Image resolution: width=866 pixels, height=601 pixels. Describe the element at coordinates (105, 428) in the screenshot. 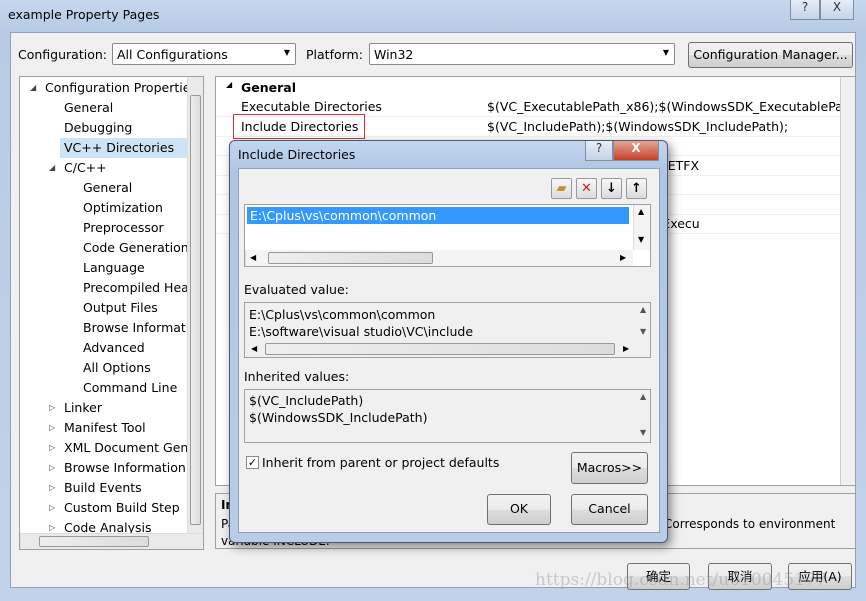

I see `tree-item: Manifest Tool` at that location.